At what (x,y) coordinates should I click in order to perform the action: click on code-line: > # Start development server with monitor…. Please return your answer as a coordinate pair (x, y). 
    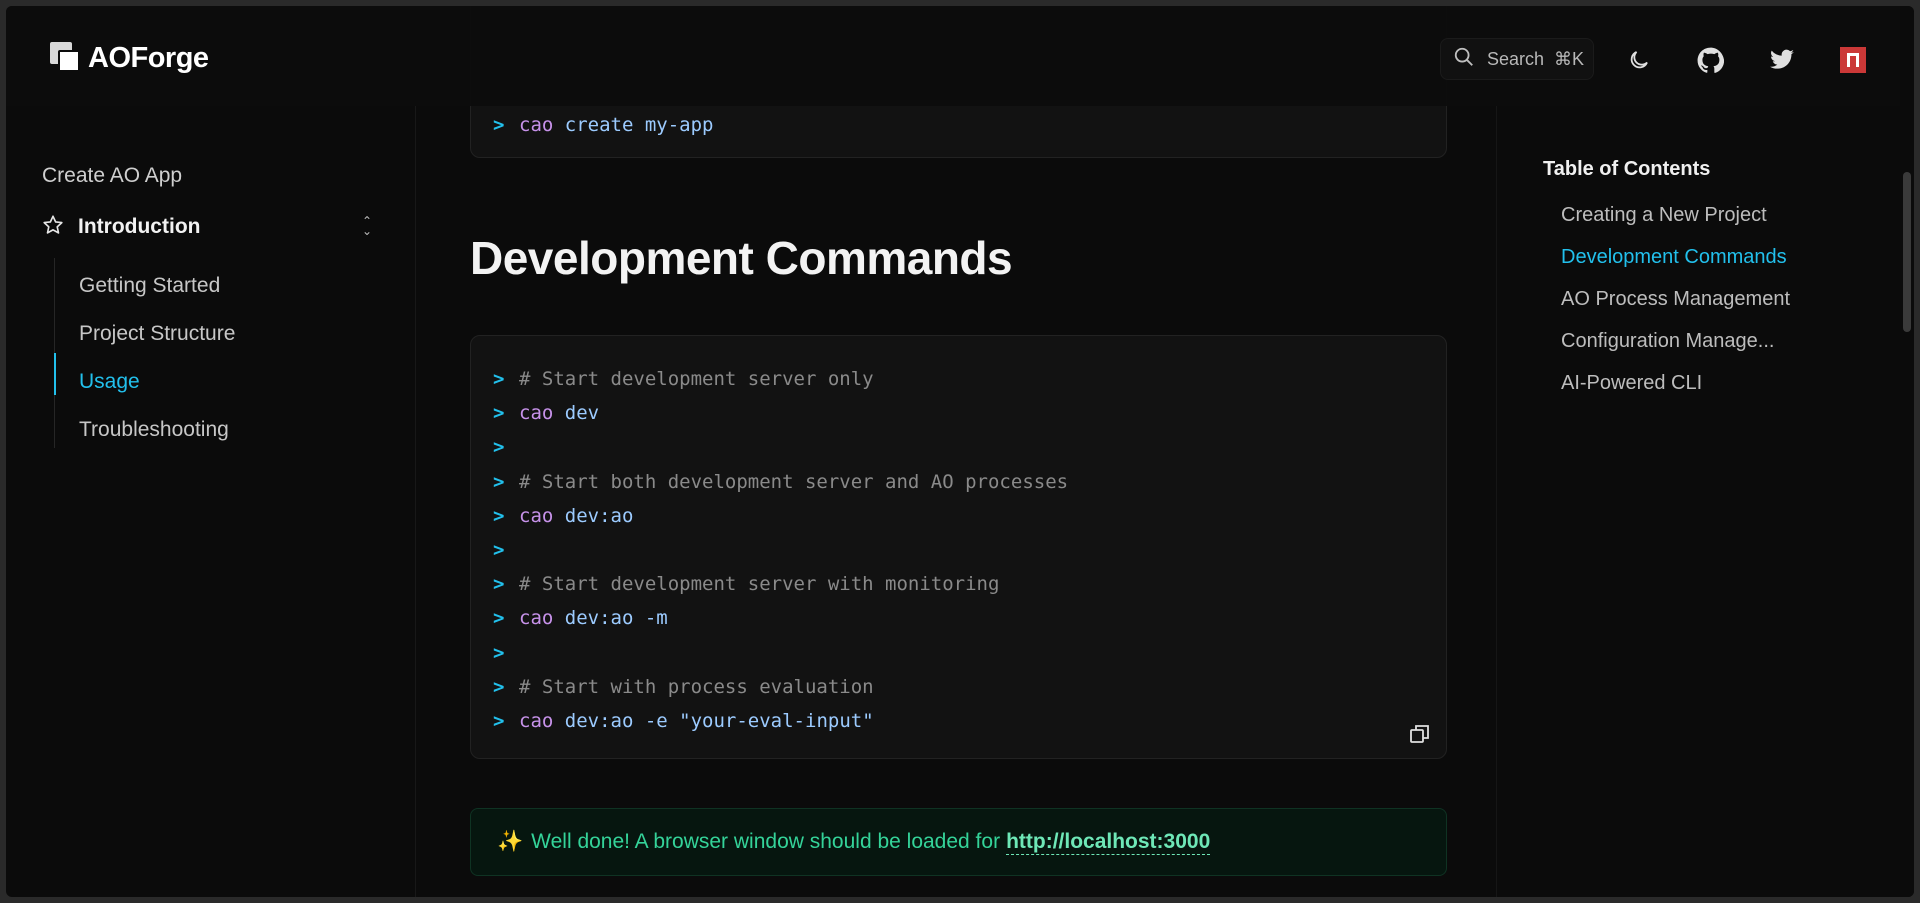
    Looking at the image, I should click on (746, 584).